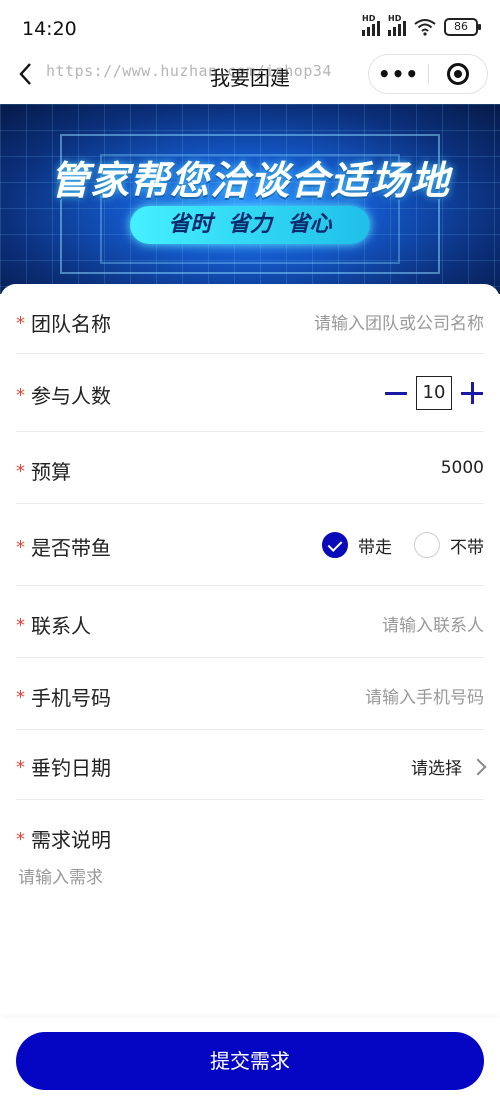 The image size is (500, 1111). I want to click on take-fish-radio-group: 带走 不带, so click(392, 545).